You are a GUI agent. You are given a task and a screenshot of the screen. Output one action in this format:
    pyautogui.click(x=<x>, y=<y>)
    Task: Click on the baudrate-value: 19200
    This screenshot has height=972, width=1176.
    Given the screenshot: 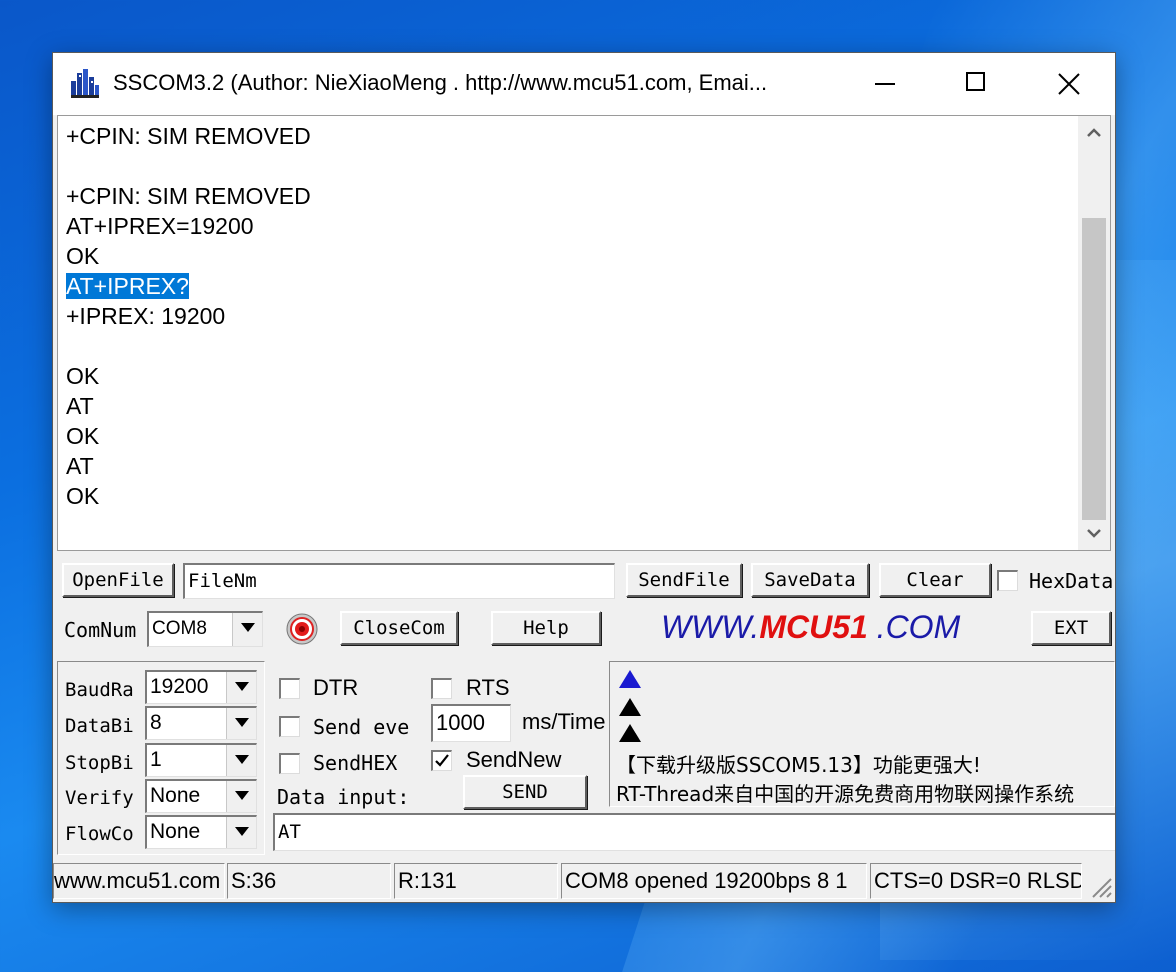 What is the action you would take?
    pyautogui.click(x=179, y=686)
    